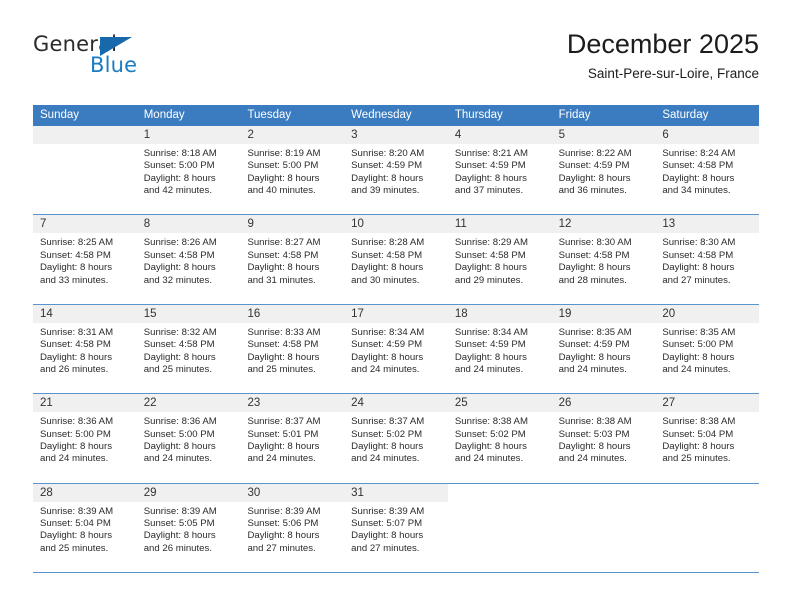 The height and width of the screenshot is (612, 792). I want to click on day-info-line: and 34 minutes., so click(696, 191).